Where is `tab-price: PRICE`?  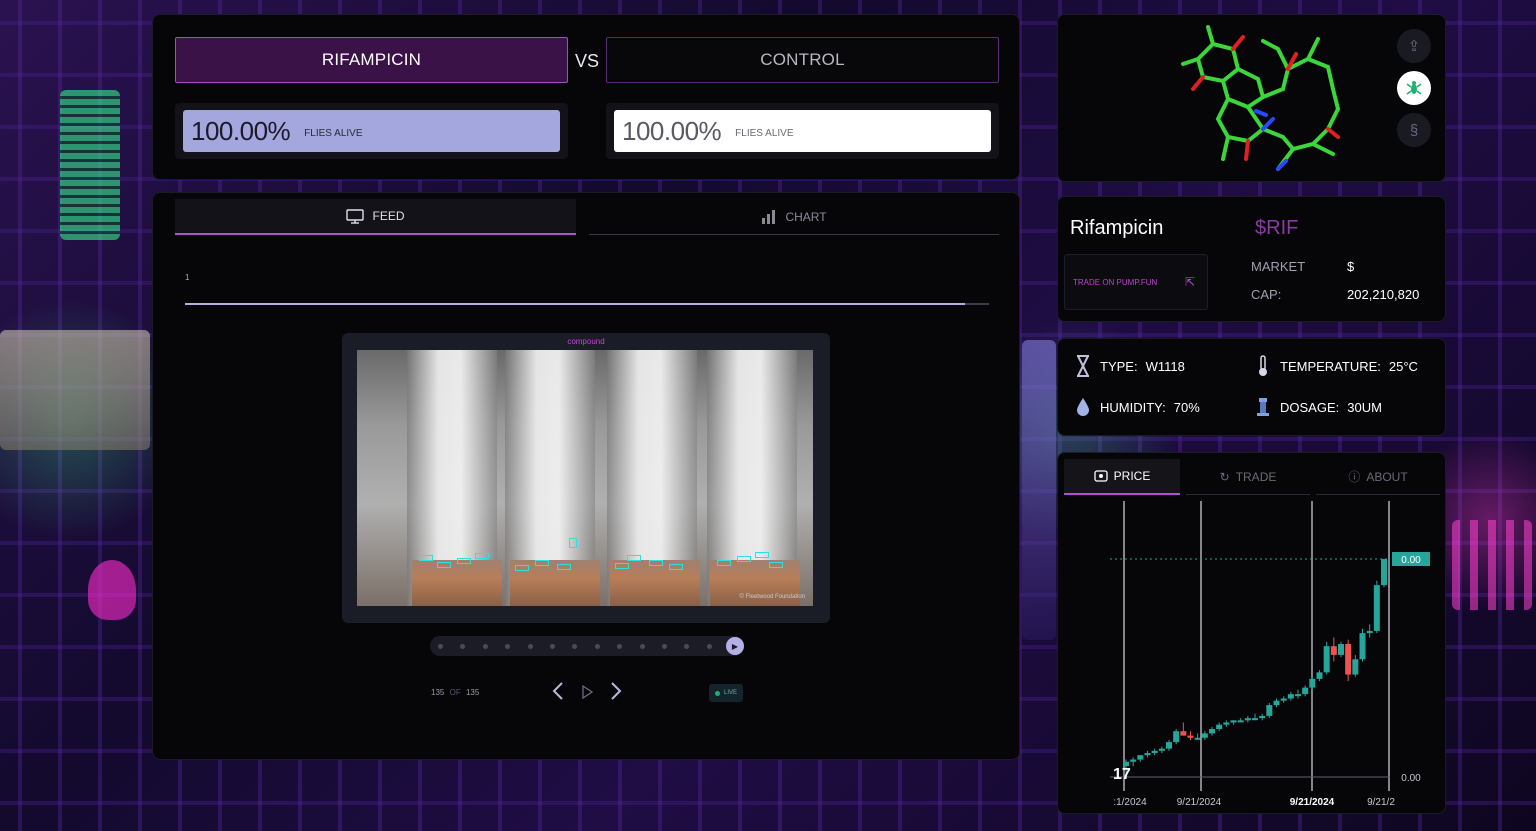
tab-price: PRICE is located at coordinates (1122, 477).